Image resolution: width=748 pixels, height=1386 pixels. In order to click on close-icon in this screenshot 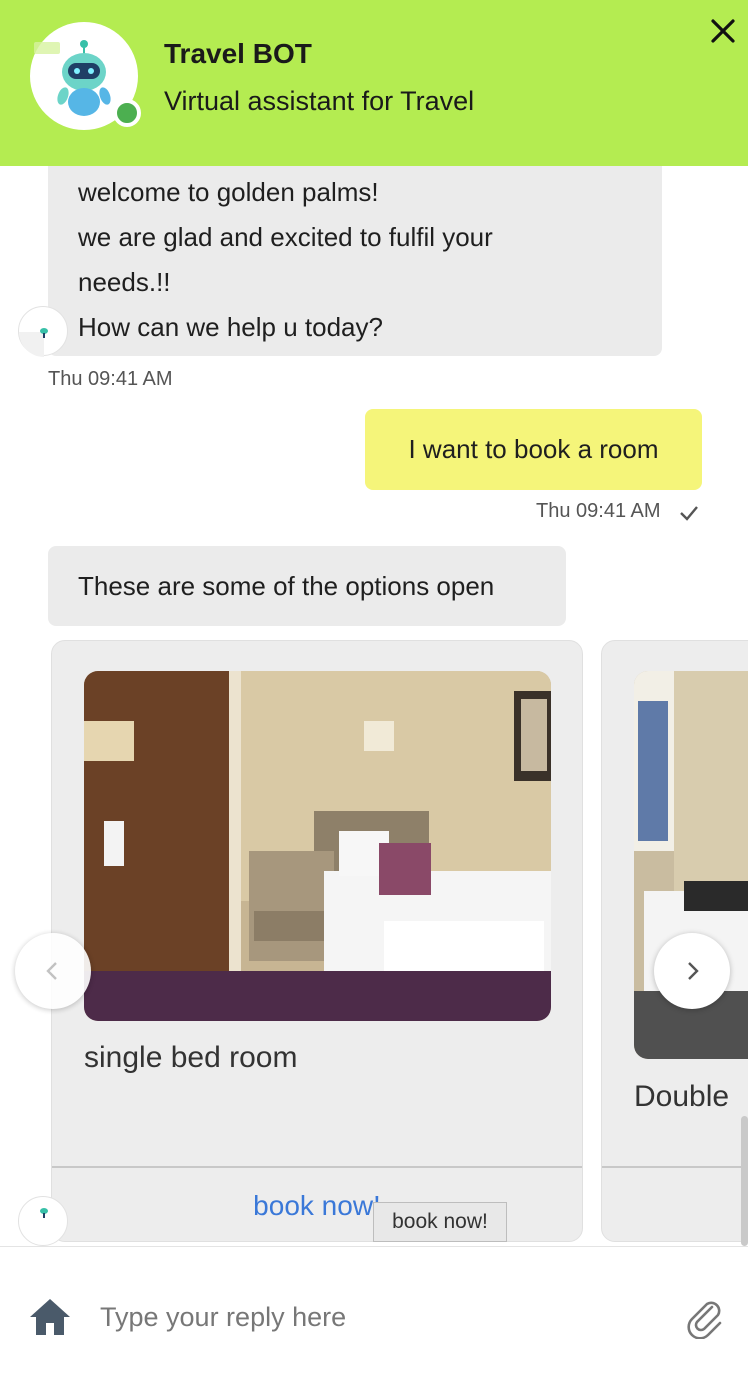, I will do `click(723, 31)`.